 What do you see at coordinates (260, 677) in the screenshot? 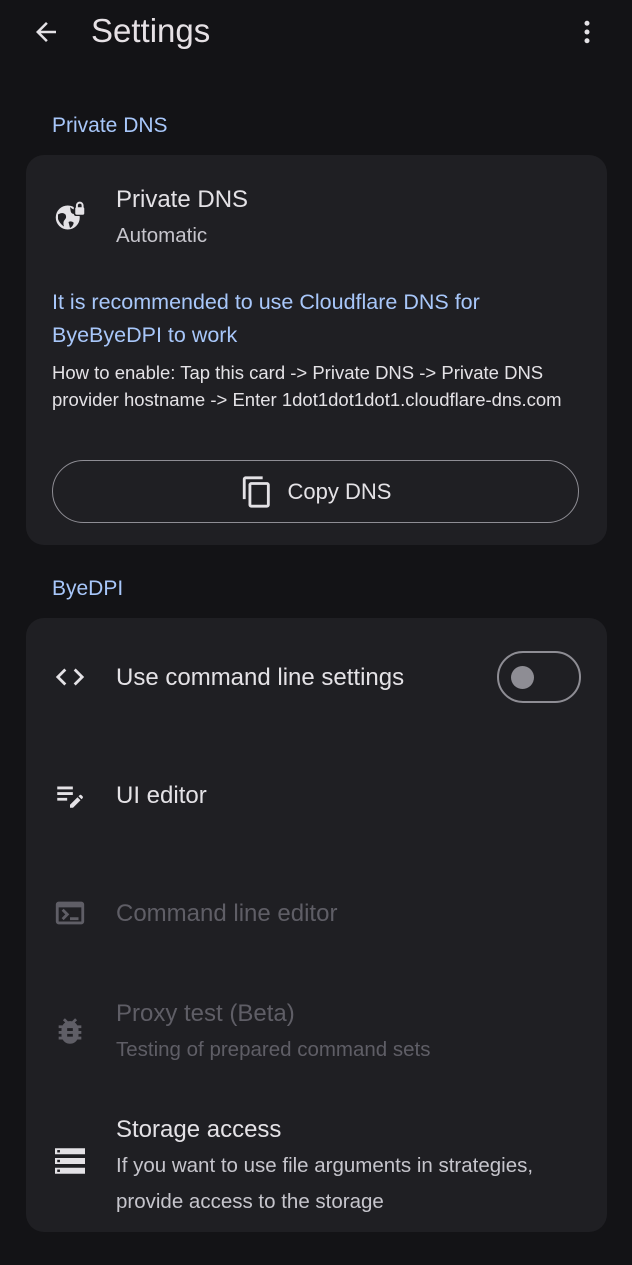
I see `use-command-line-settings-title: Use command line settings` at bounding box center [260, 677].